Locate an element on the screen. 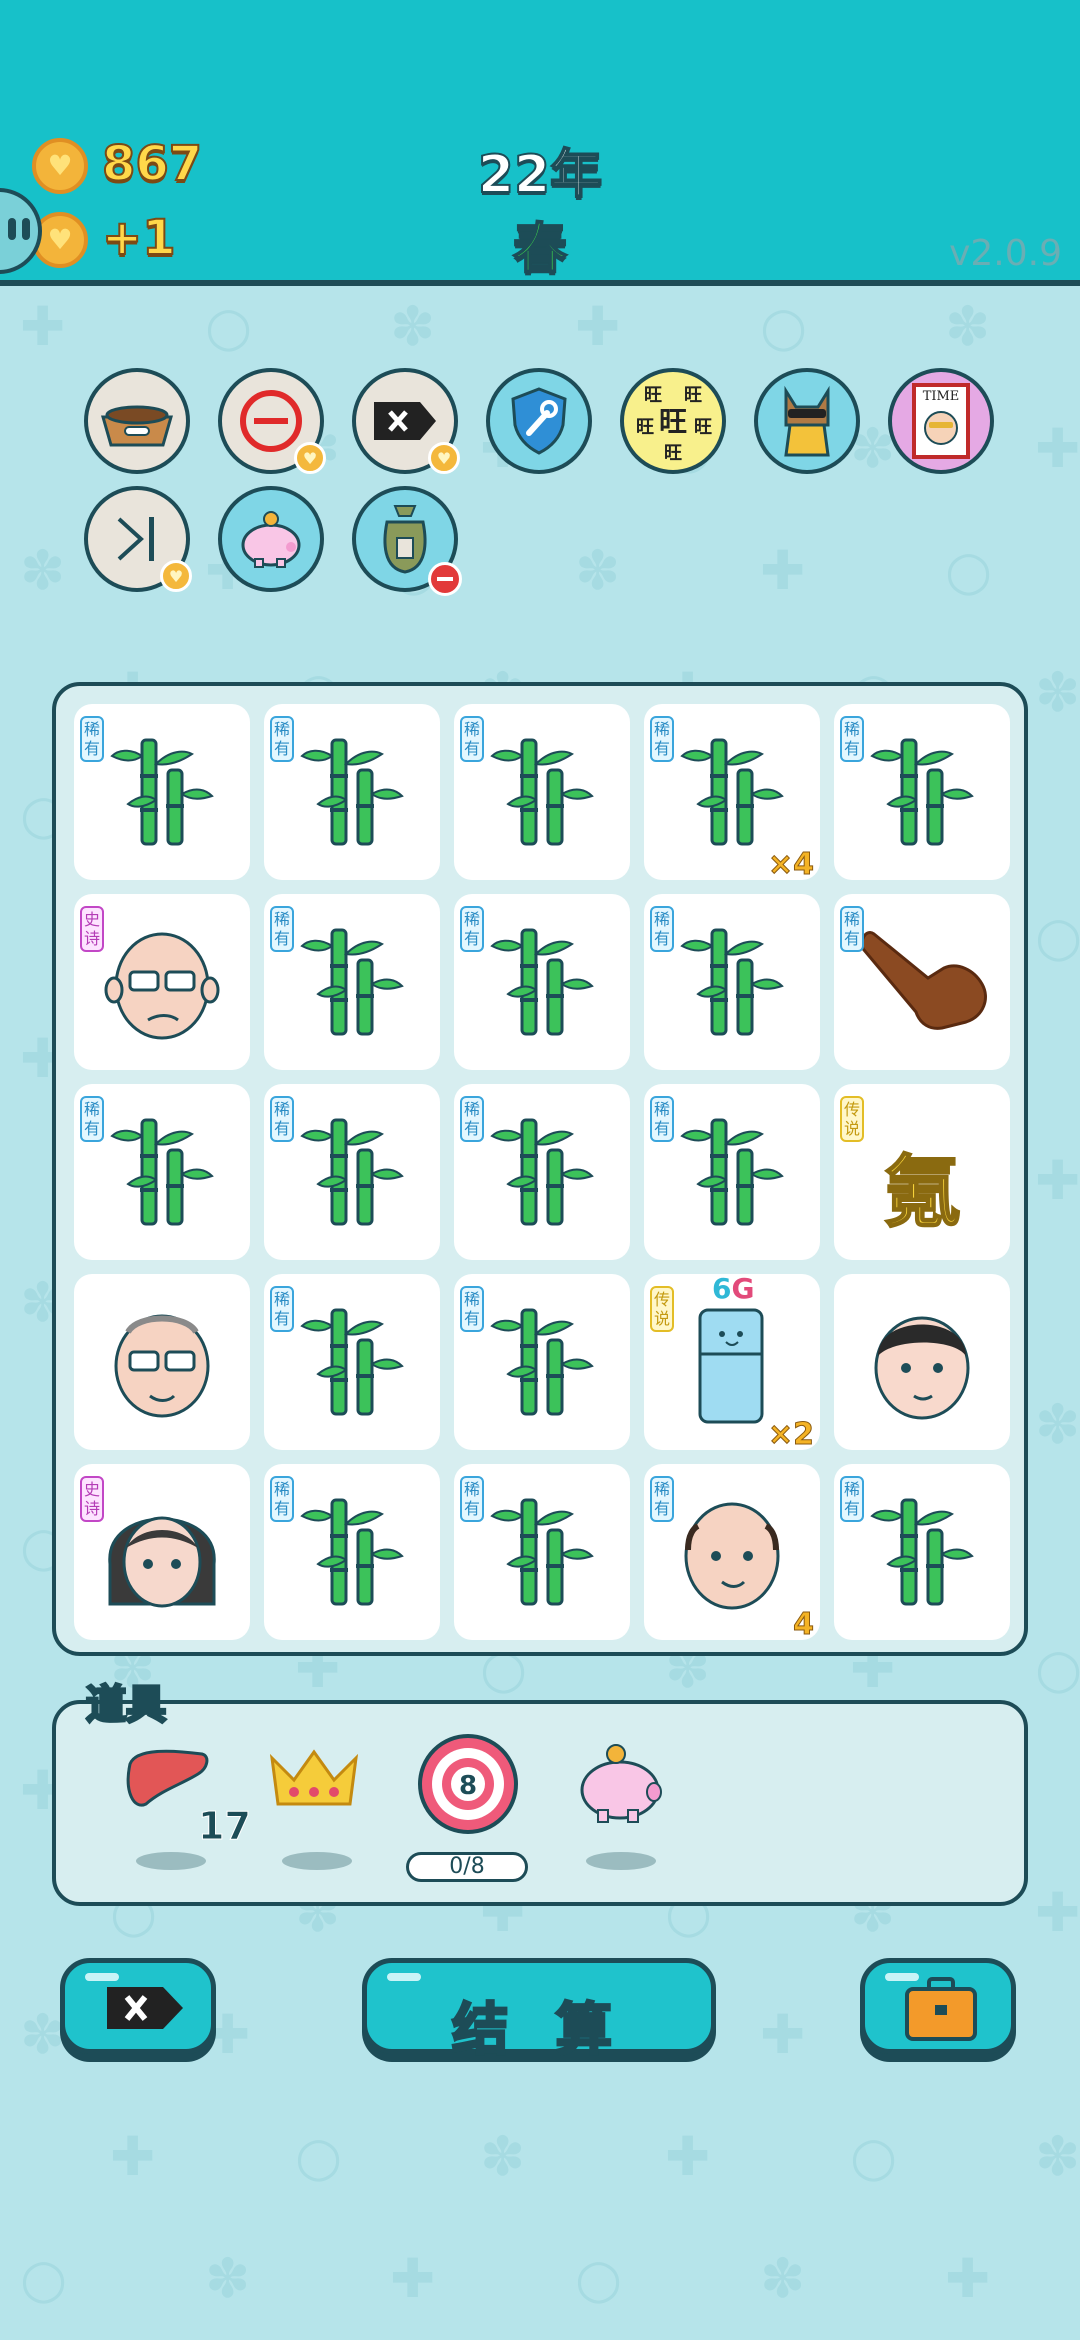 This screenshot has width=1080, height=2340. briefcase-button is located at coordinates (938, 2006).